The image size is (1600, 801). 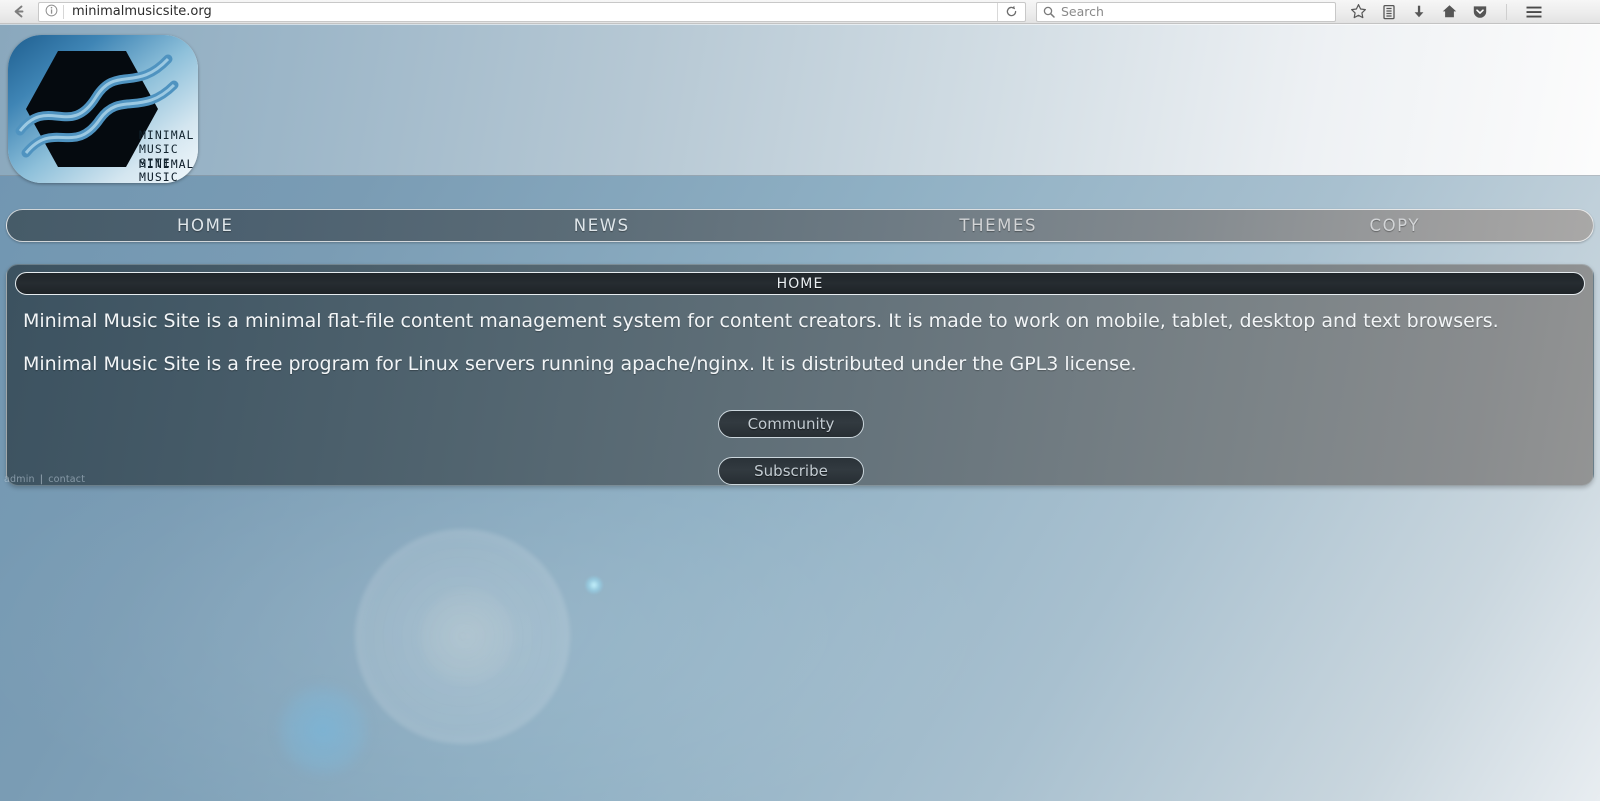 I want to click on back-arrow-icon, so click(x=18, y=11).